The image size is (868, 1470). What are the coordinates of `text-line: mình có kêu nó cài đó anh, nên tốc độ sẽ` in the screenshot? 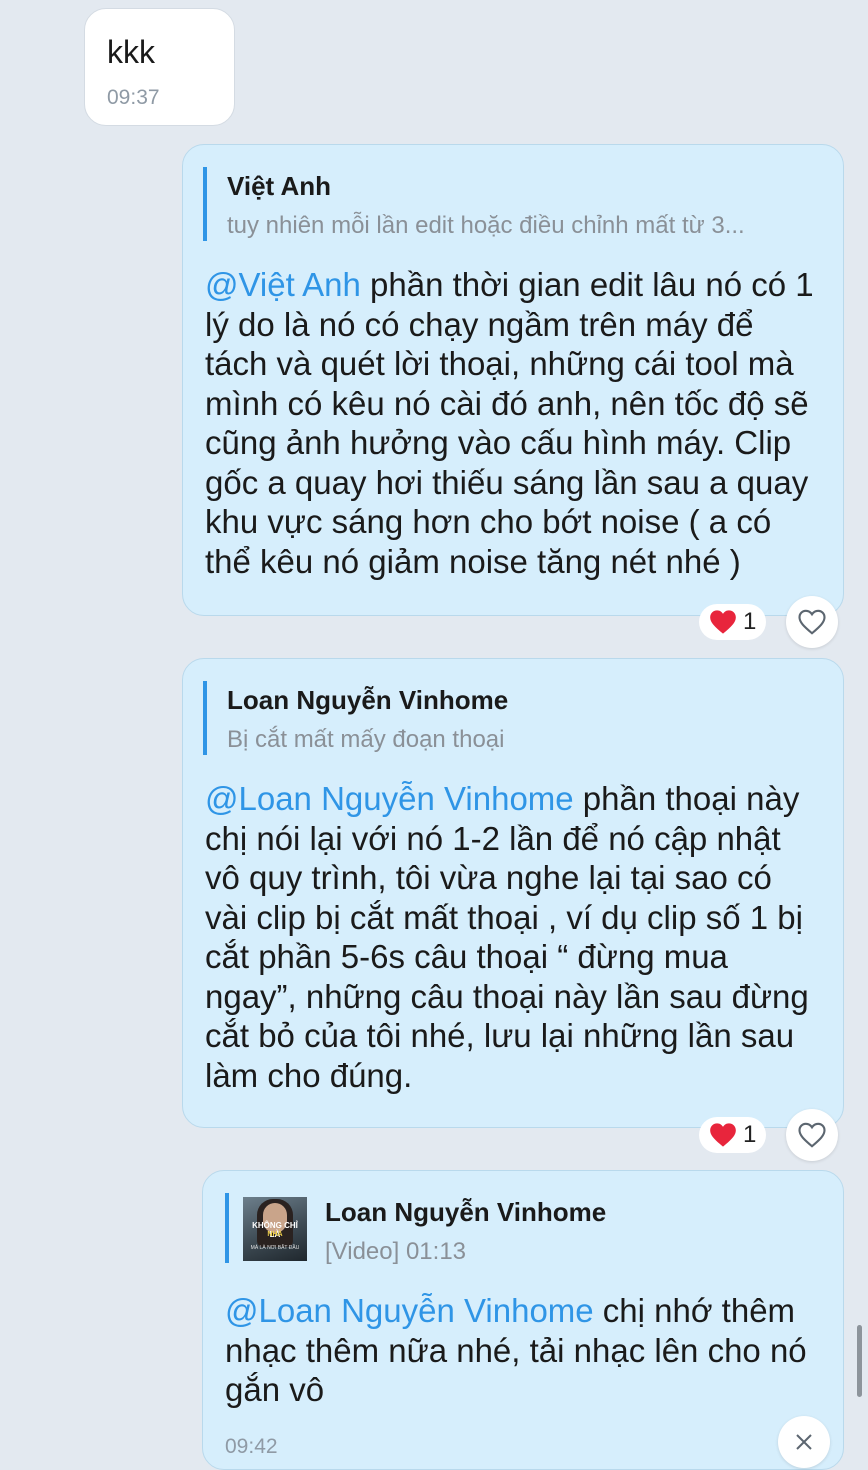 It's located at (507, 403).